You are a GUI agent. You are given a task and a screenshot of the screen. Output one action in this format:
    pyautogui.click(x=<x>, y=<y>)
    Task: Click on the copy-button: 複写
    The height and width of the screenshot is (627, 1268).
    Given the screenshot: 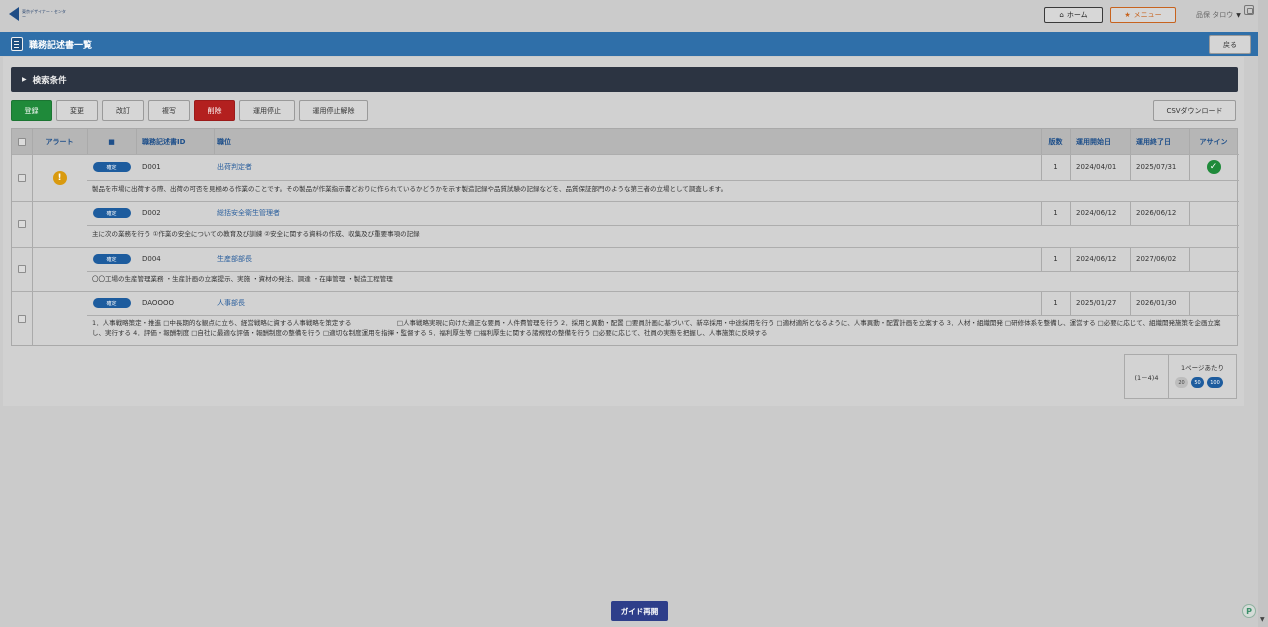 What is the action you would take?
    pyautogui.click(x=169, y=110)
    